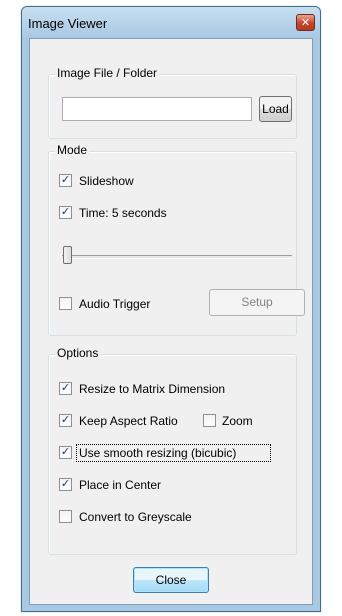 Image resolution: width=342 pixels, height=616 pixels. What do you see at coordinates (78, 353) in the screenshot?
I see `options-group-legend: Options` at bounding box center [78, 353].